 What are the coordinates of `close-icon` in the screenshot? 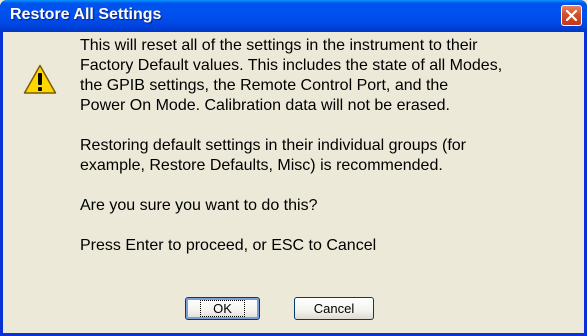 It's located at (571, 15).